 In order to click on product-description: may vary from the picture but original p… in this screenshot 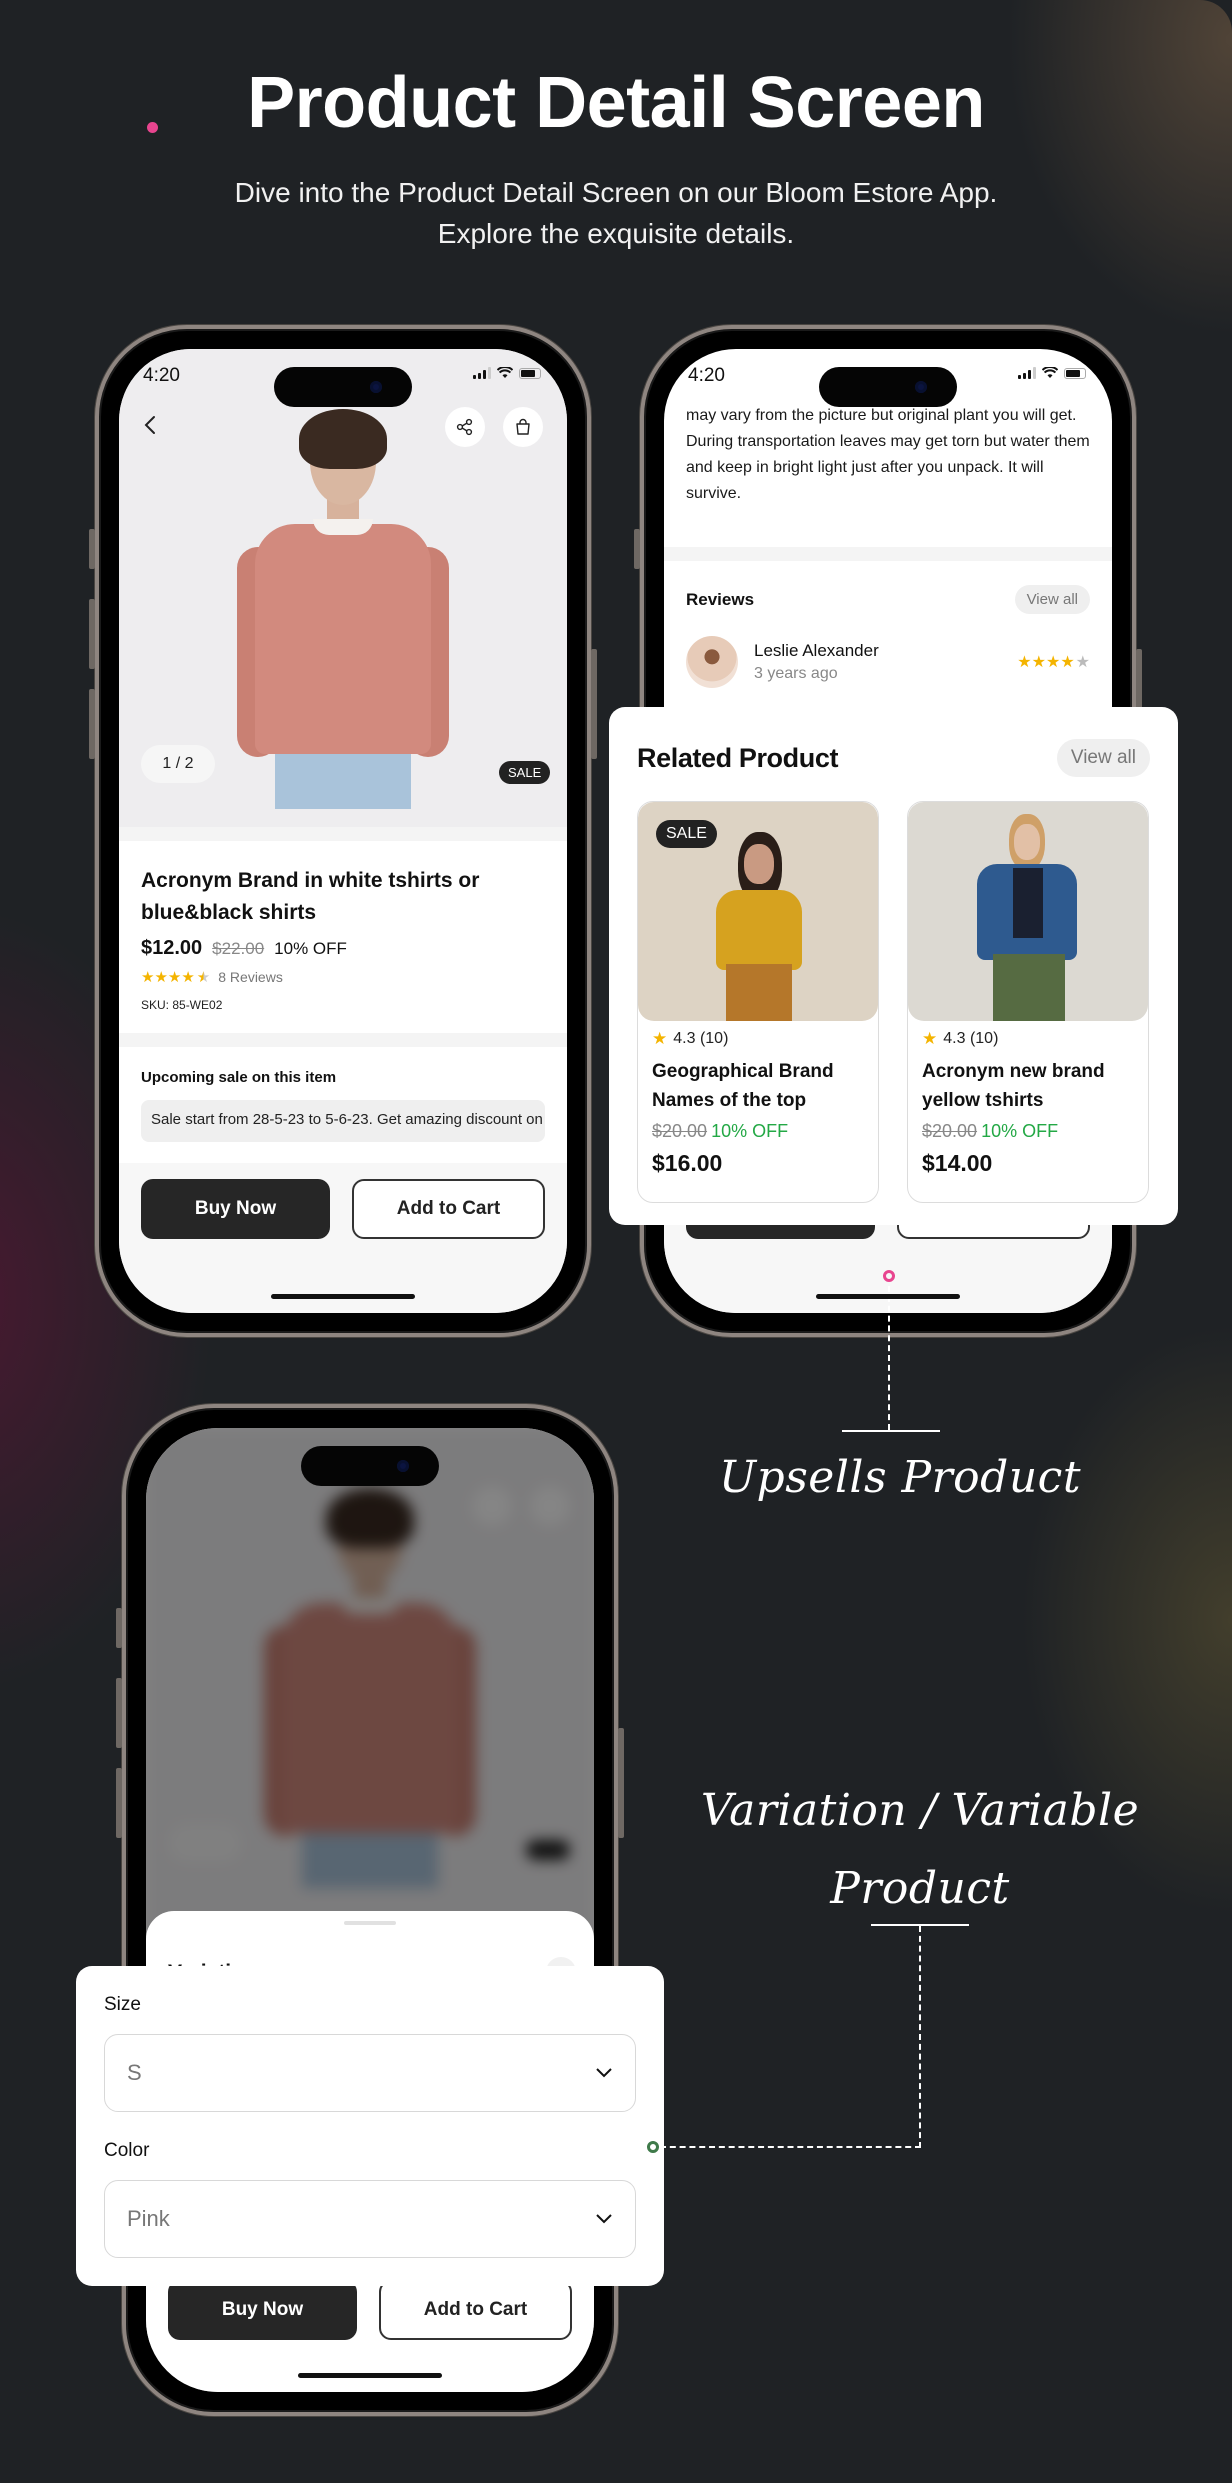, I will do `click(888, 454)`.